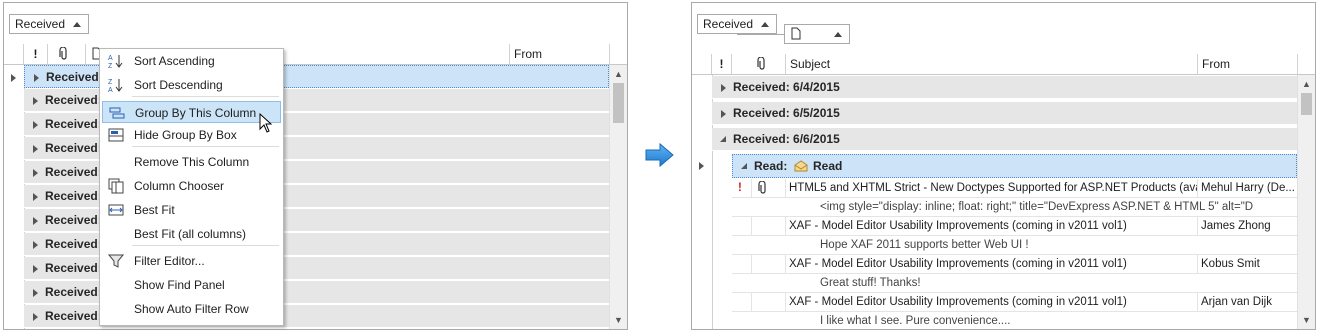  I want to click on group-chip-connector, so click(760, 34).